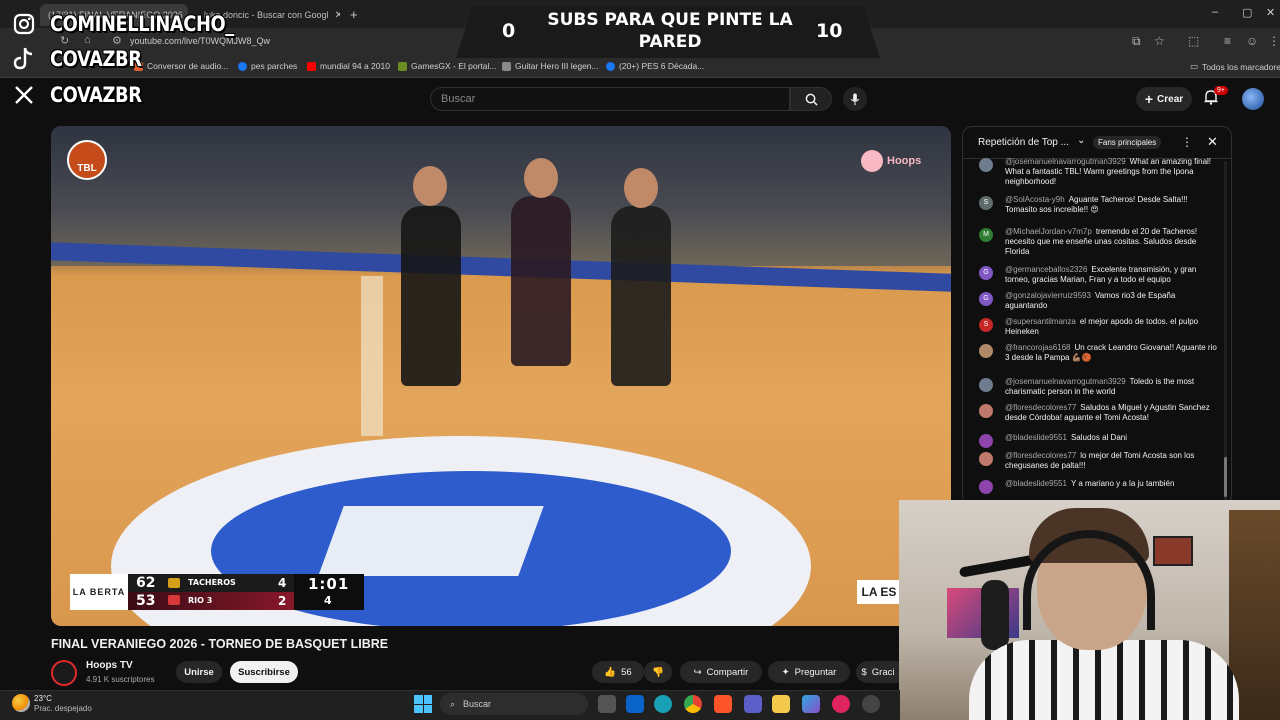  Describe the element at coordinates (1212, 142) in the screenshot. I see `close-chat-icon: ✕` at that location.